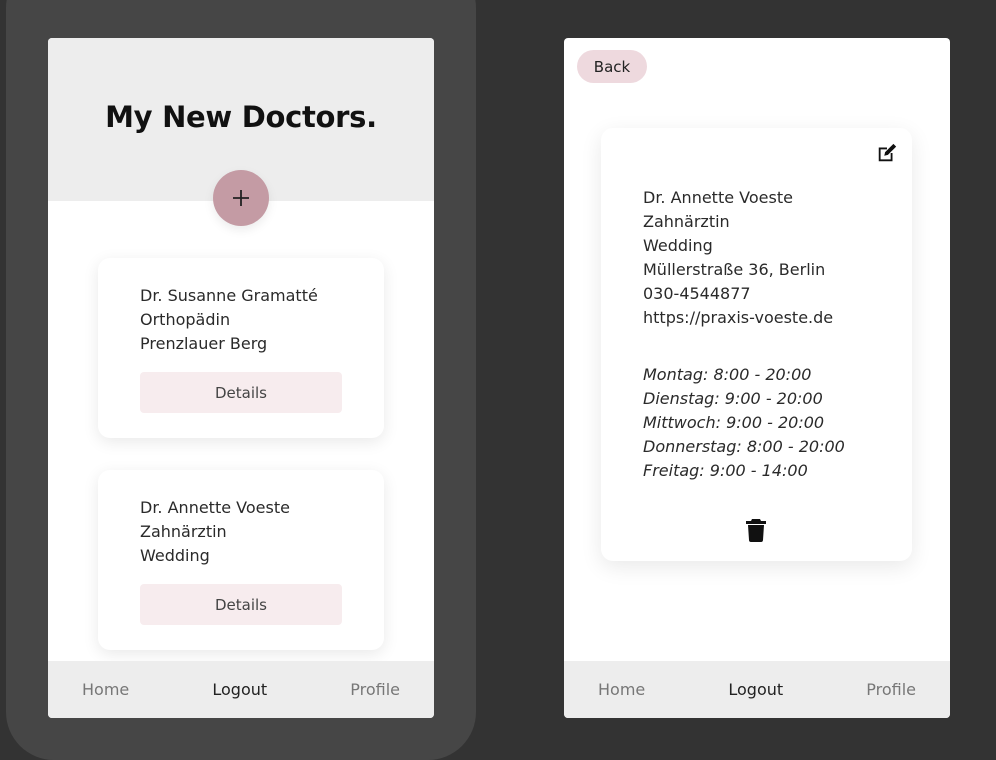 This screenshot has height=760, width=996. What do you see at coordinates (727, 374) in the screenshot?
I see `opening-hours-row: Montag: 8:00 - 20:00` at bounding box center [727, 374].